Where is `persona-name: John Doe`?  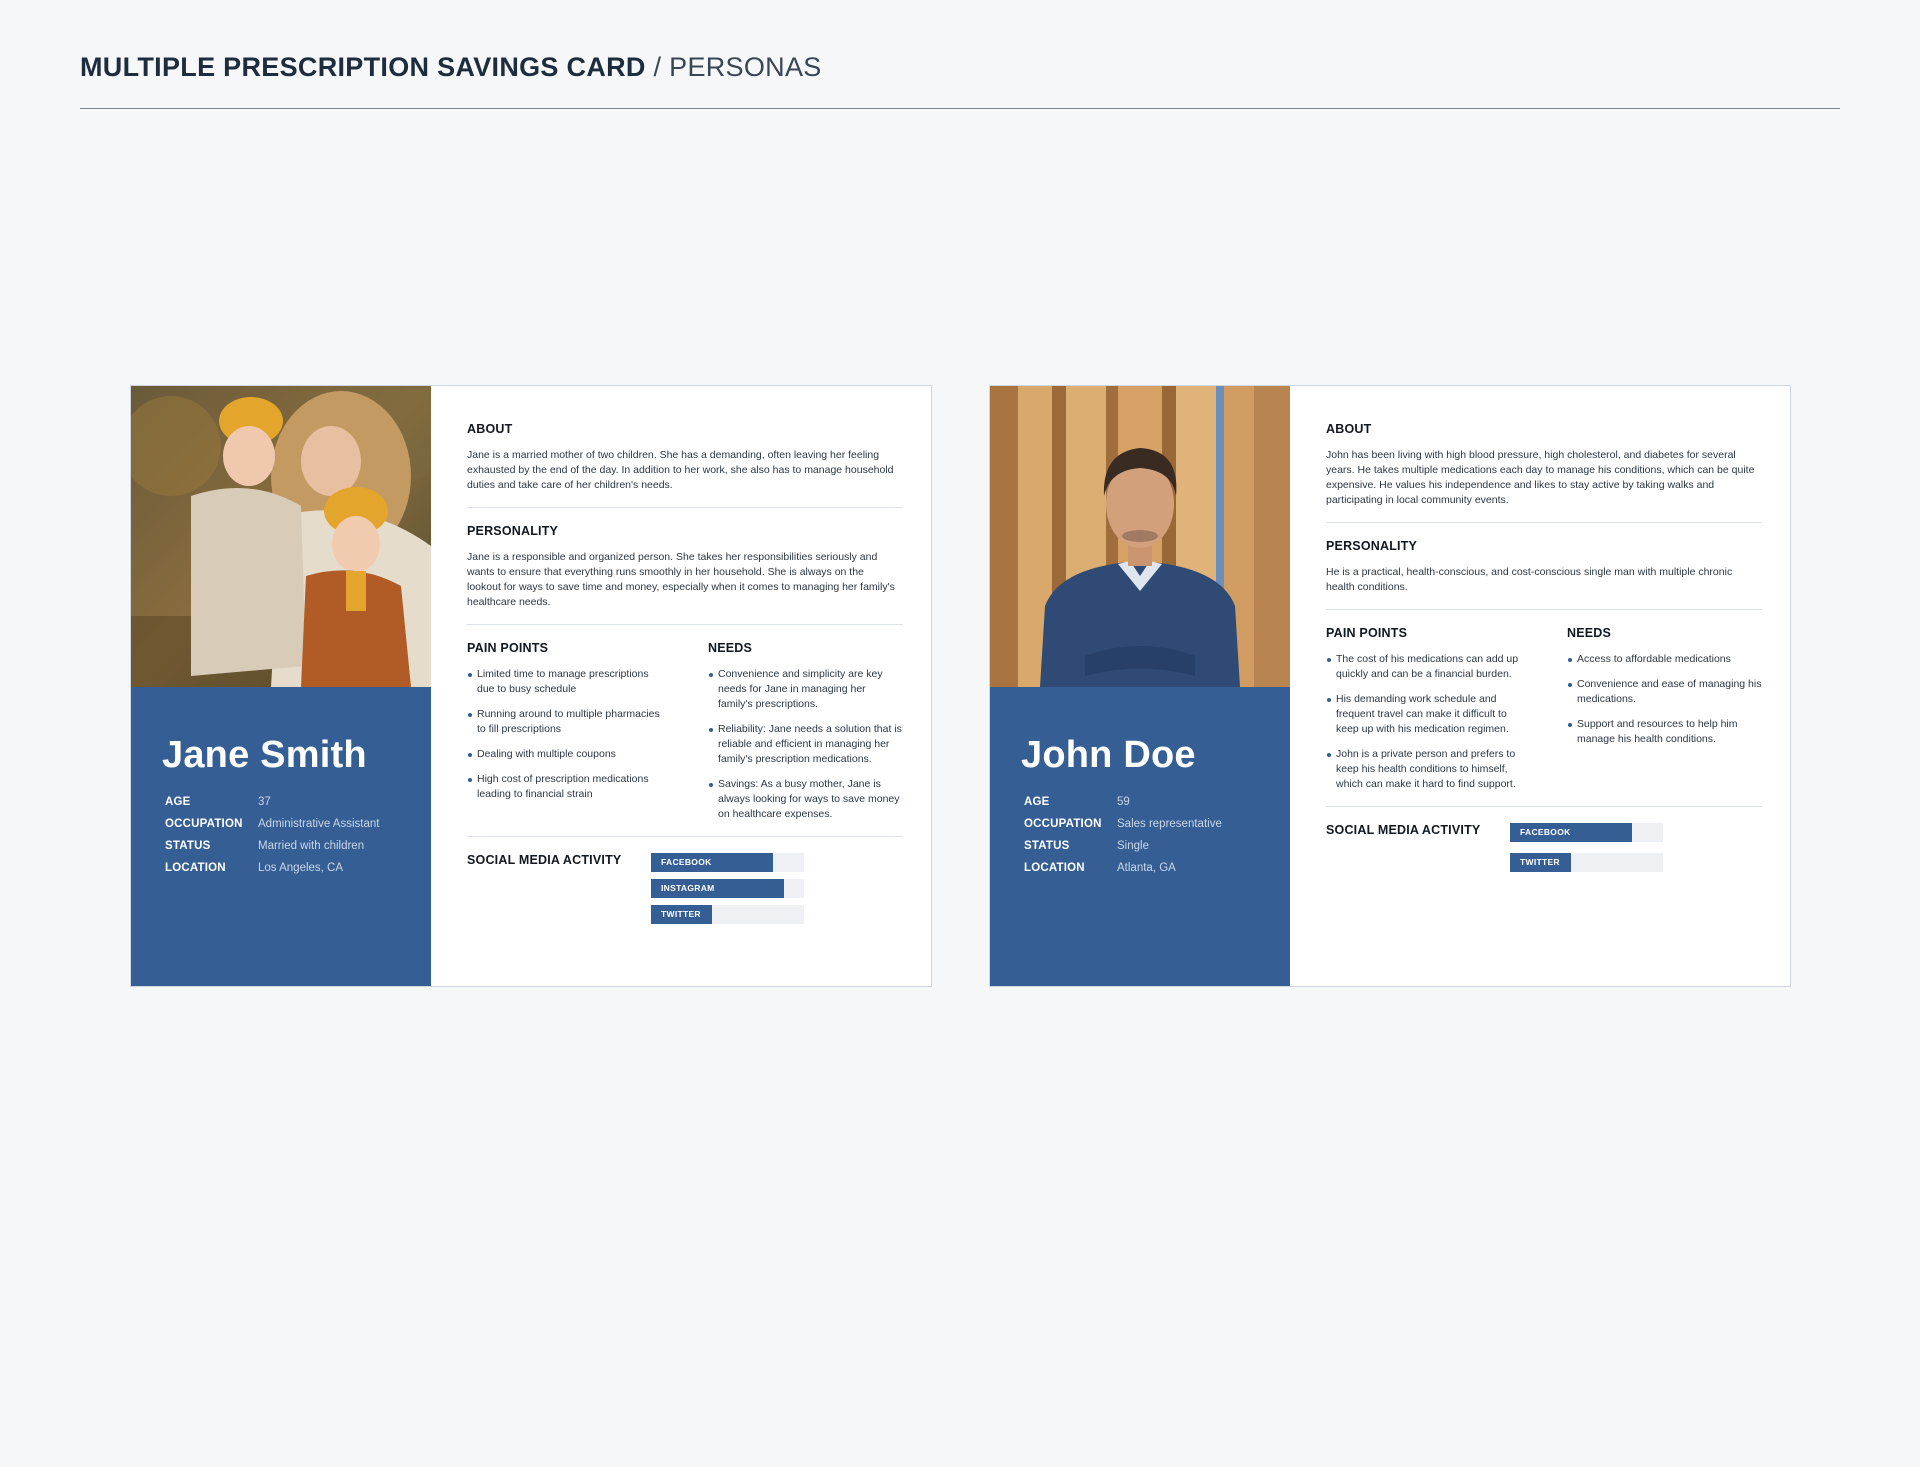
persona-name: John Doe is located at coordinates (1108, 755).